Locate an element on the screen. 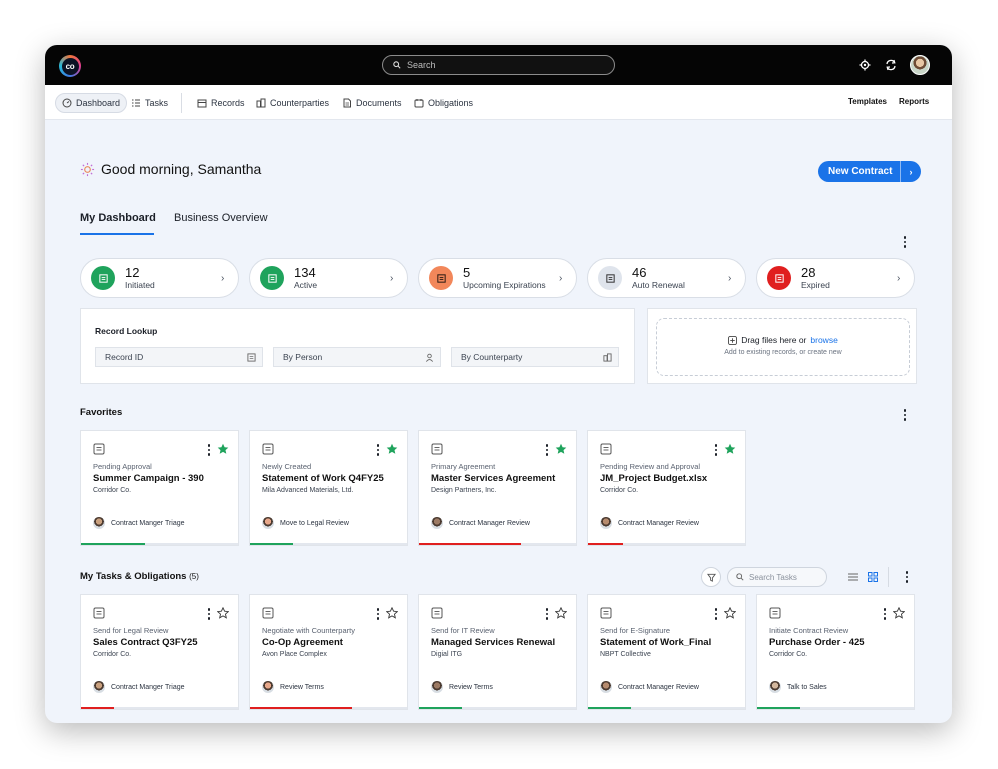 The image size is (998, 769). nav-dashboard: Dashboard is located at coordinates (91, 103).